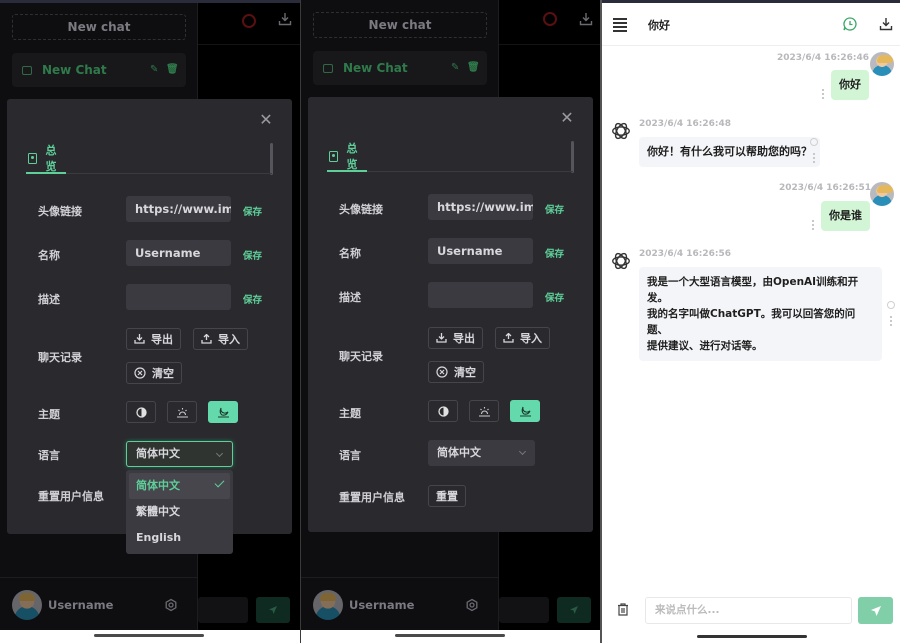 The width and height of the screenshot is (900, 643). I want to click on check-icon, so click(219, 482).